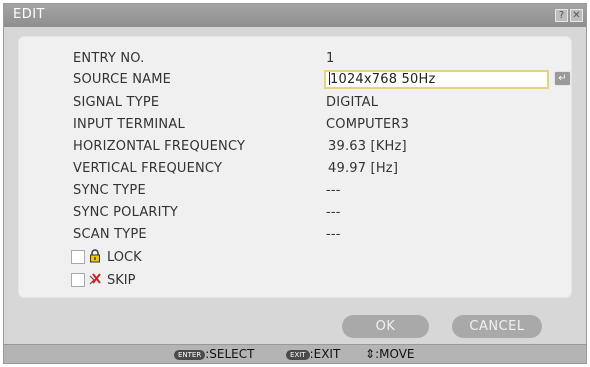 The image size is (590, 367). Describe the element at coordinates (95, 280) in the screenshot. I see `skip-icon` at that location.